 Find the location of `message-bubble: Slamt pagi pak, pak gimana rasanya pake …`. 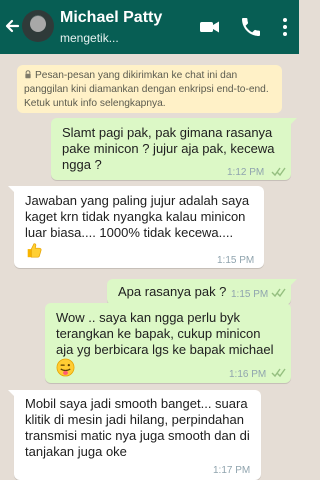

message-bubble: Slamt pagi pak, pak gimana rasanya pake … is located at coordinates (174, 149).